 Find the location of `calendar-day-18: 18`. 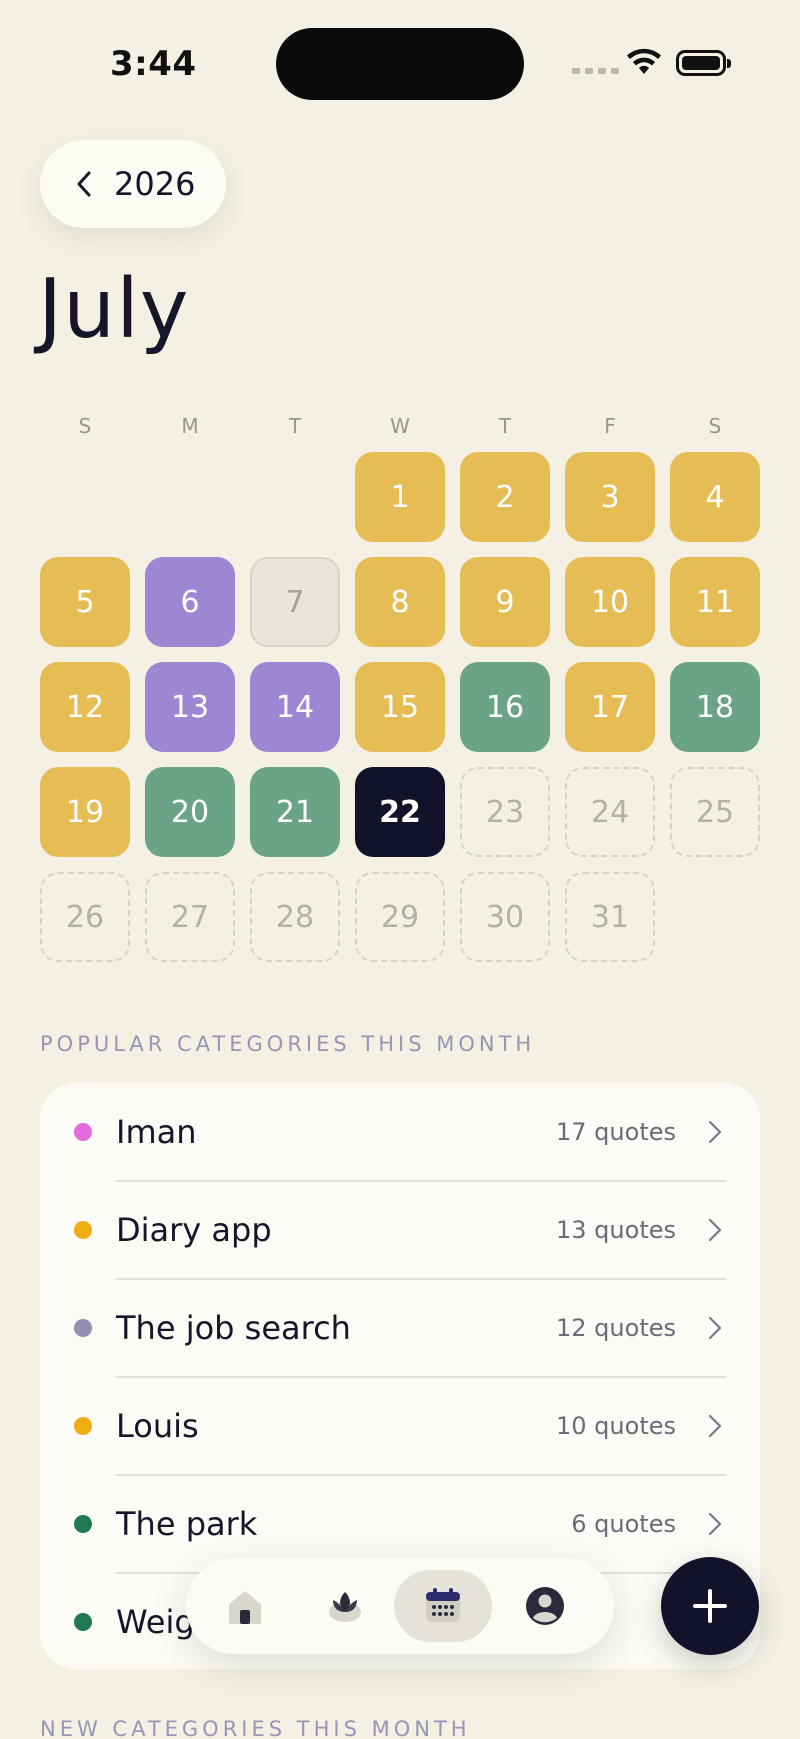

calendar-day-18: 18 is located at coordinates (715, 707).